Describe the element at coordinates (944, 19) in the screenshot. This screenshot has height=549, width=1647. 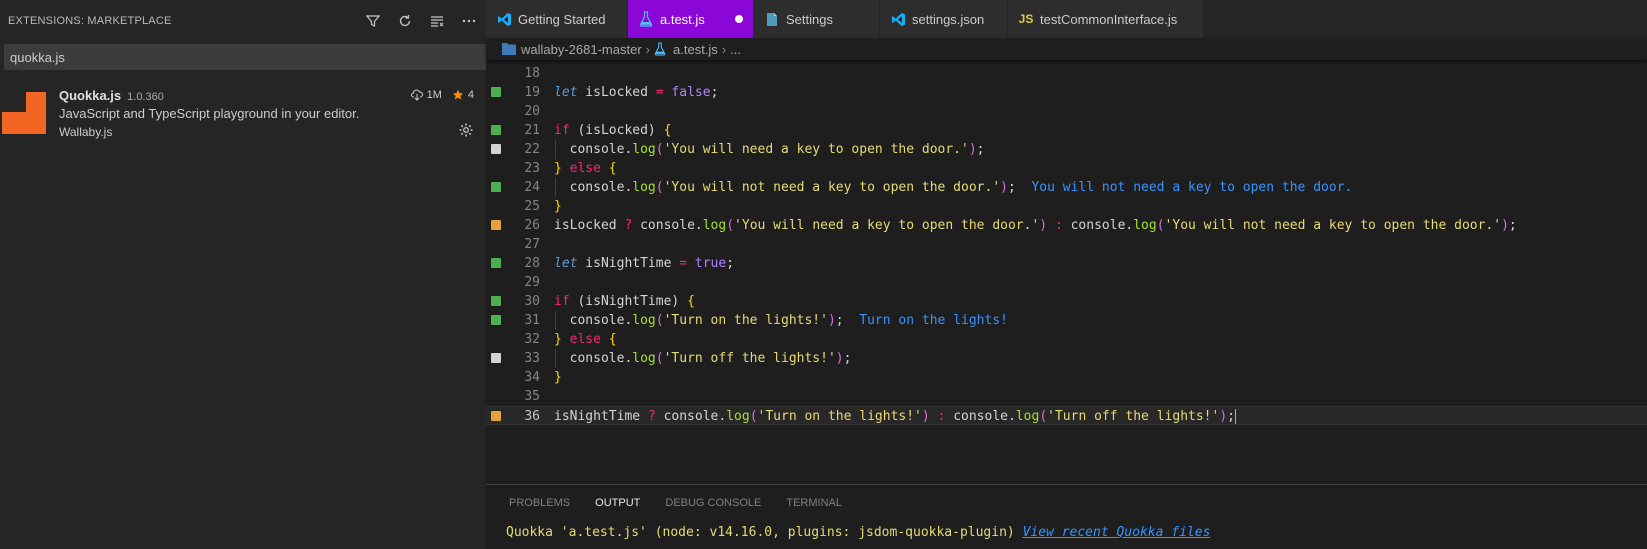
I see `tab-settings-json: settings.json` at that location.